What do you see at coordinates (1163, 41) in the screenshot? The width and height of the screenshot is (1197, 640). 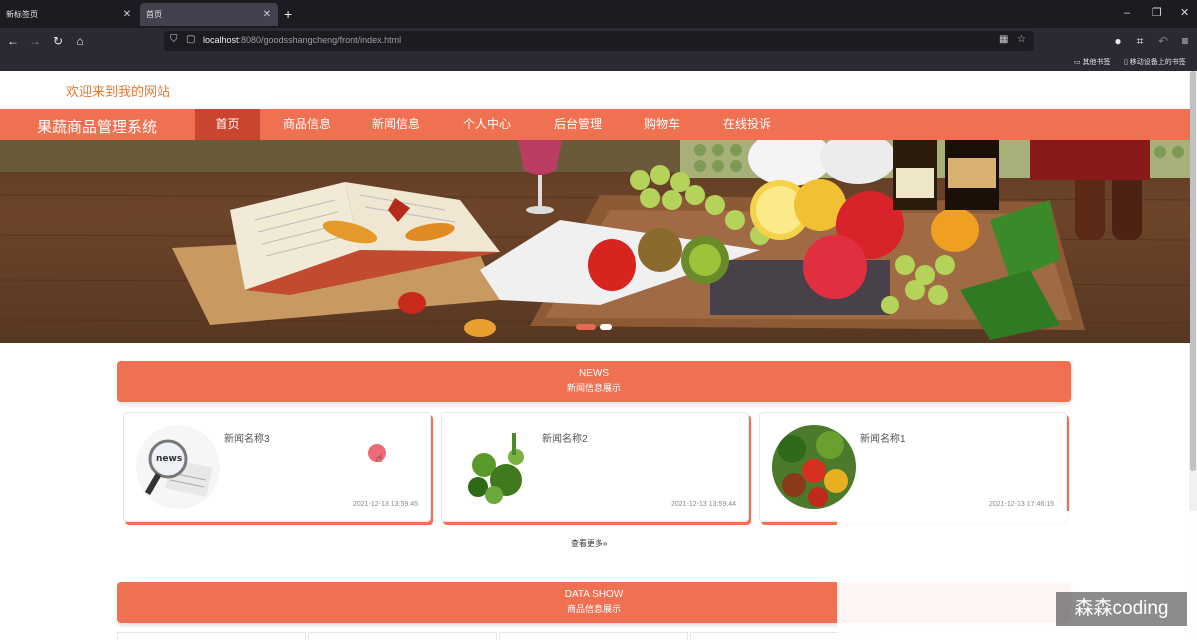 I see `undo-icon: ↶` at bounding box center [1163, 41].